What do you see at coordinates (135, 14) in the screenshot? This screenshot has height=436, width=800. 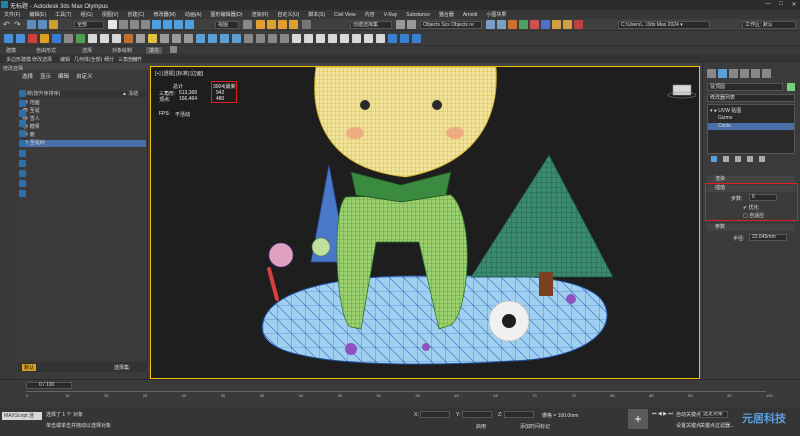 I see `menu-item-5: 创建(C)` at bounding box center [135, 14].